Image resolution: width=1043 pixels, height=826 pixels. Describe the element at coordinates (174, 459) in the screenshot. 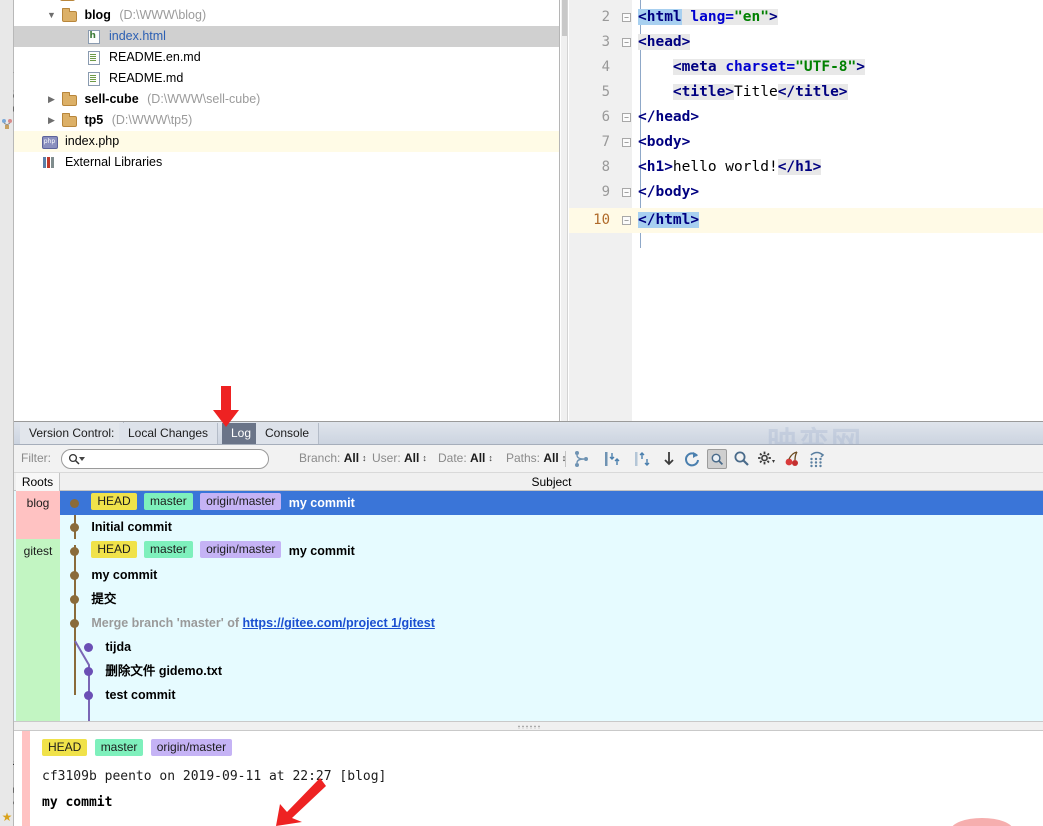

I see `filter-search-input` at that location.